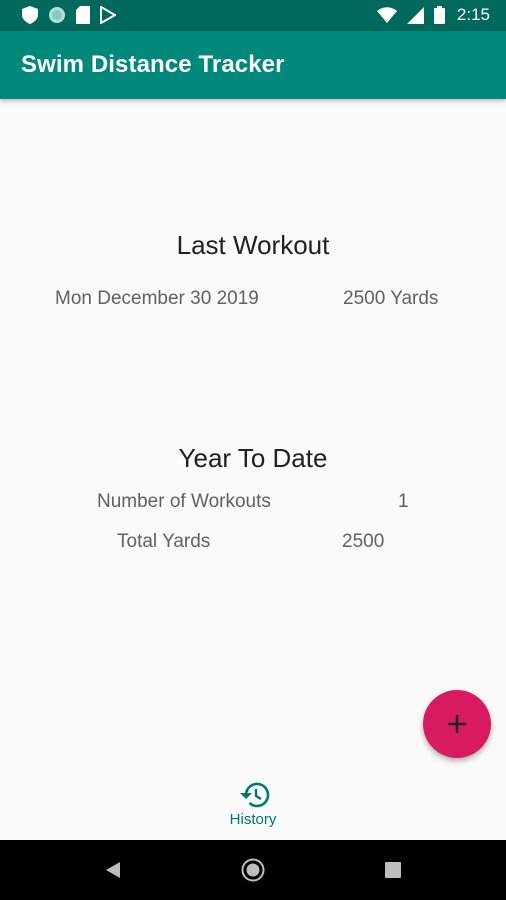 The image size is (506, 900). I want to click on system-nav-bar, so click(253, 870).